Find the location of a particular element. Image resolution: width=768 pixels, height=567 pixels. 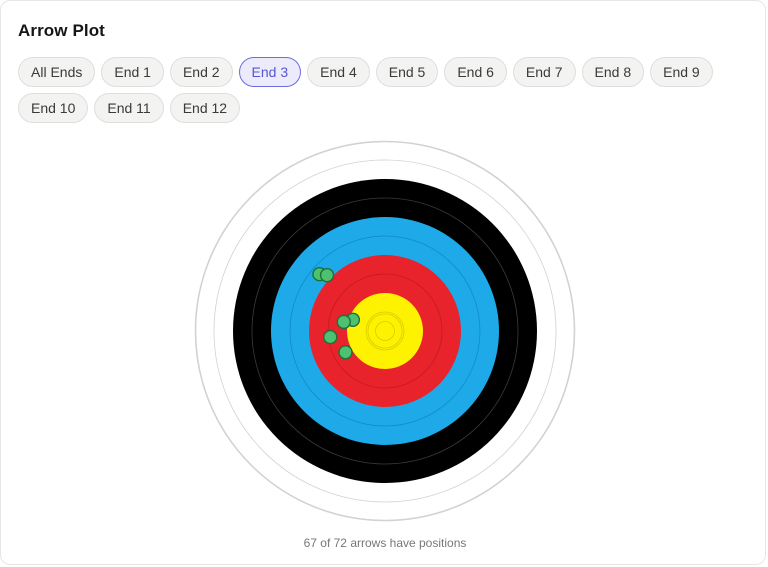

filter-end-1: End 1 is located at coordinates (132, 72).